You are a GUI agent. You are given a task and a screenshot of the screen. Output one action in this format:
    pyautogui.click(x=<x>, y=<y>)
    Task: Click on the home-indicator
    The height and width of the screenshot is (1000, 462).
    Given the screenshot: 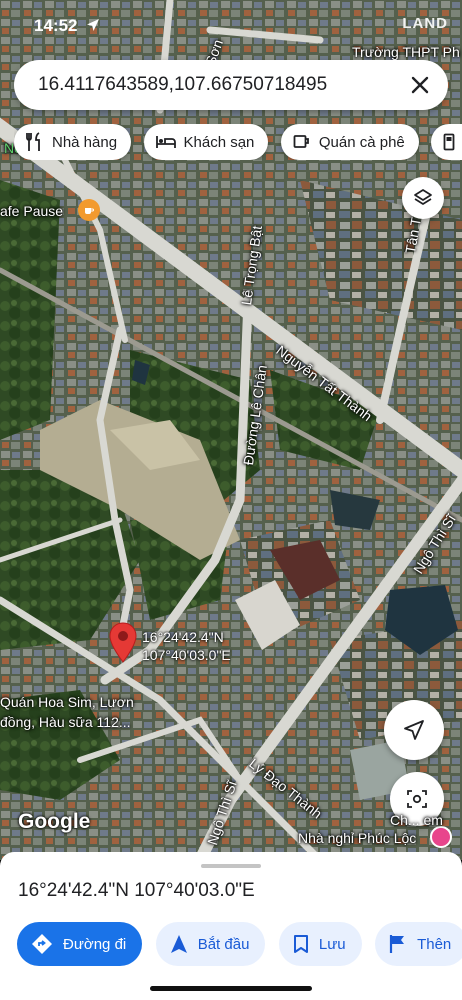 What is the action you would take?
    pyautogui.click(x=231, y=988)
    